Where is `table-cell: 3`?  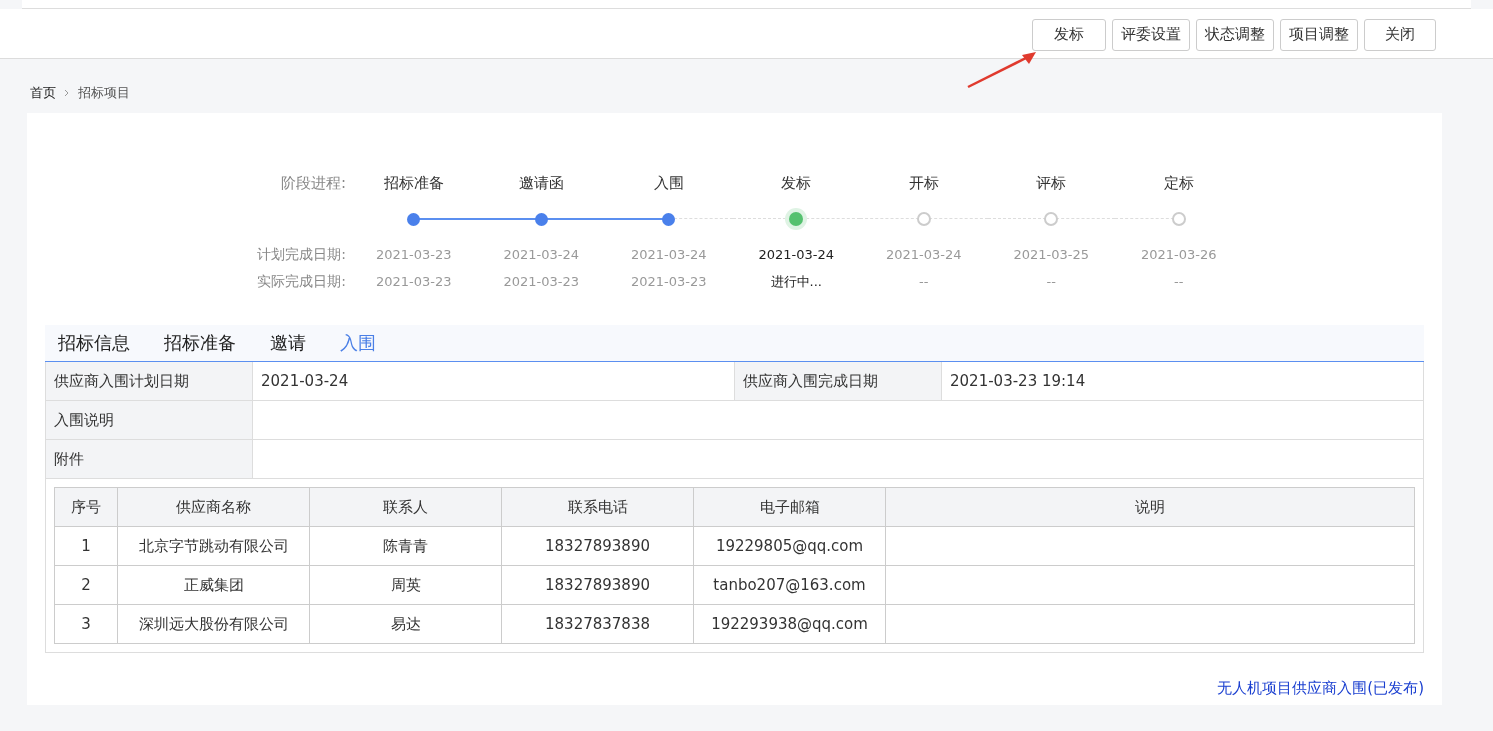
table-cell: 3 is located at coordinates (86, 624).